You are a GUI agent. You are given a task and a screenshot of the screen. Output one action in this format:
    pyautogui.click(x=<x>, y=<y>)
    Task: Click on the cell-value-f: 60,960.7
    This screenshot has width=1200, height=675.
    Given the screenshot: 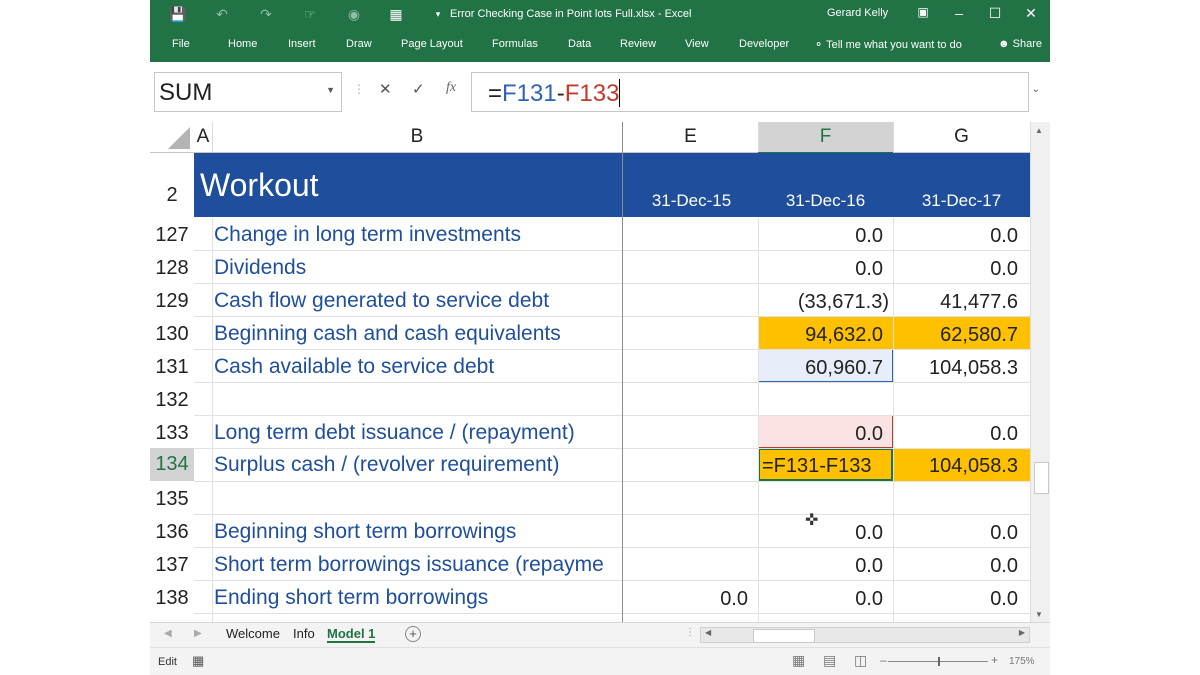 What is the action you would take?
    pyautogui.click(x=820, y=368)
    